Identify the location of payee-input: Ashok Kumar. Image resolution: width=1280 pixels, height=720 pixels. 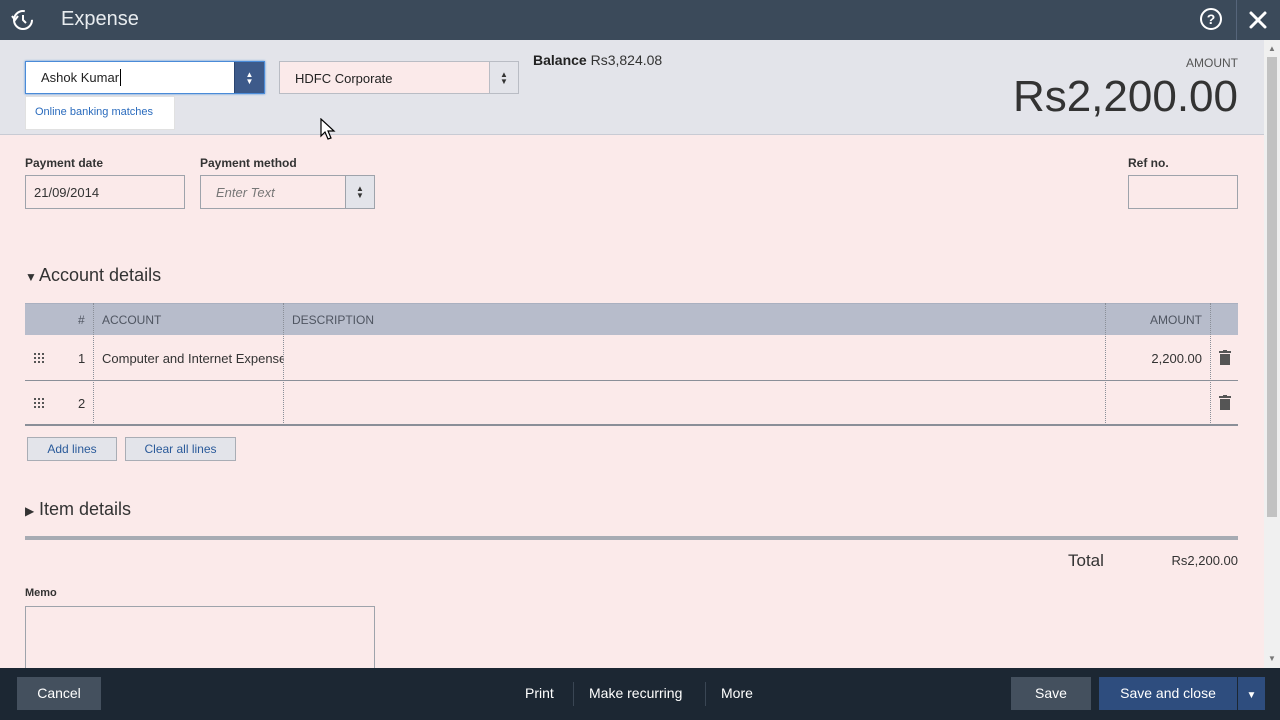
(80, 77).